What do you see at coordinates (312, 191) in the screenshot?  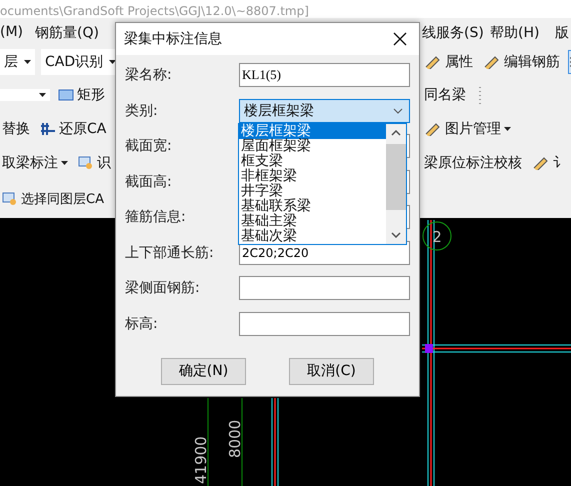 I see `dropdown-option: 井字梁` at bounding box center [312, 191].